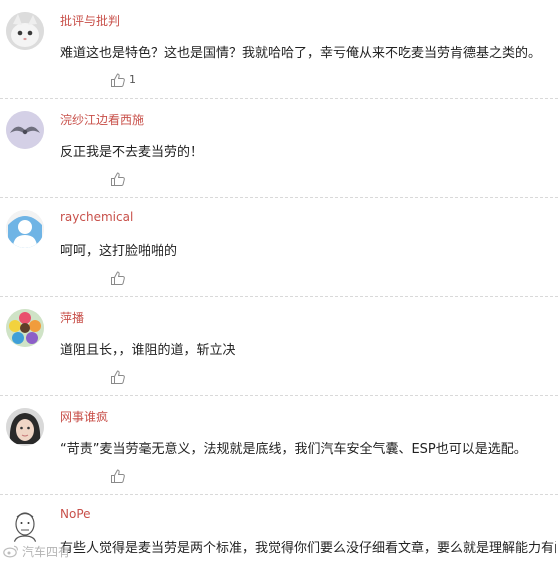  I want to click on girl-avatar, so click(25, 427).